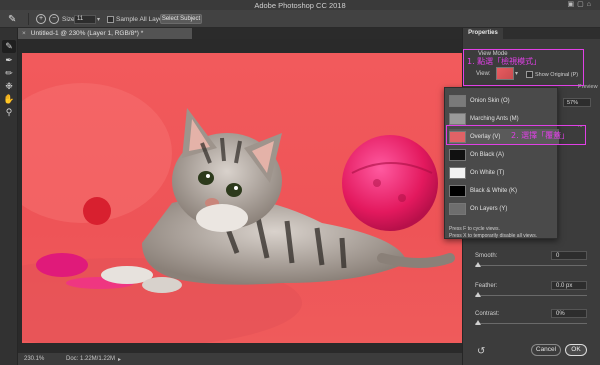 The width and height of the screenshot is (600, 365). I want to click on cancel-button: Cancel, so click(546, 350).